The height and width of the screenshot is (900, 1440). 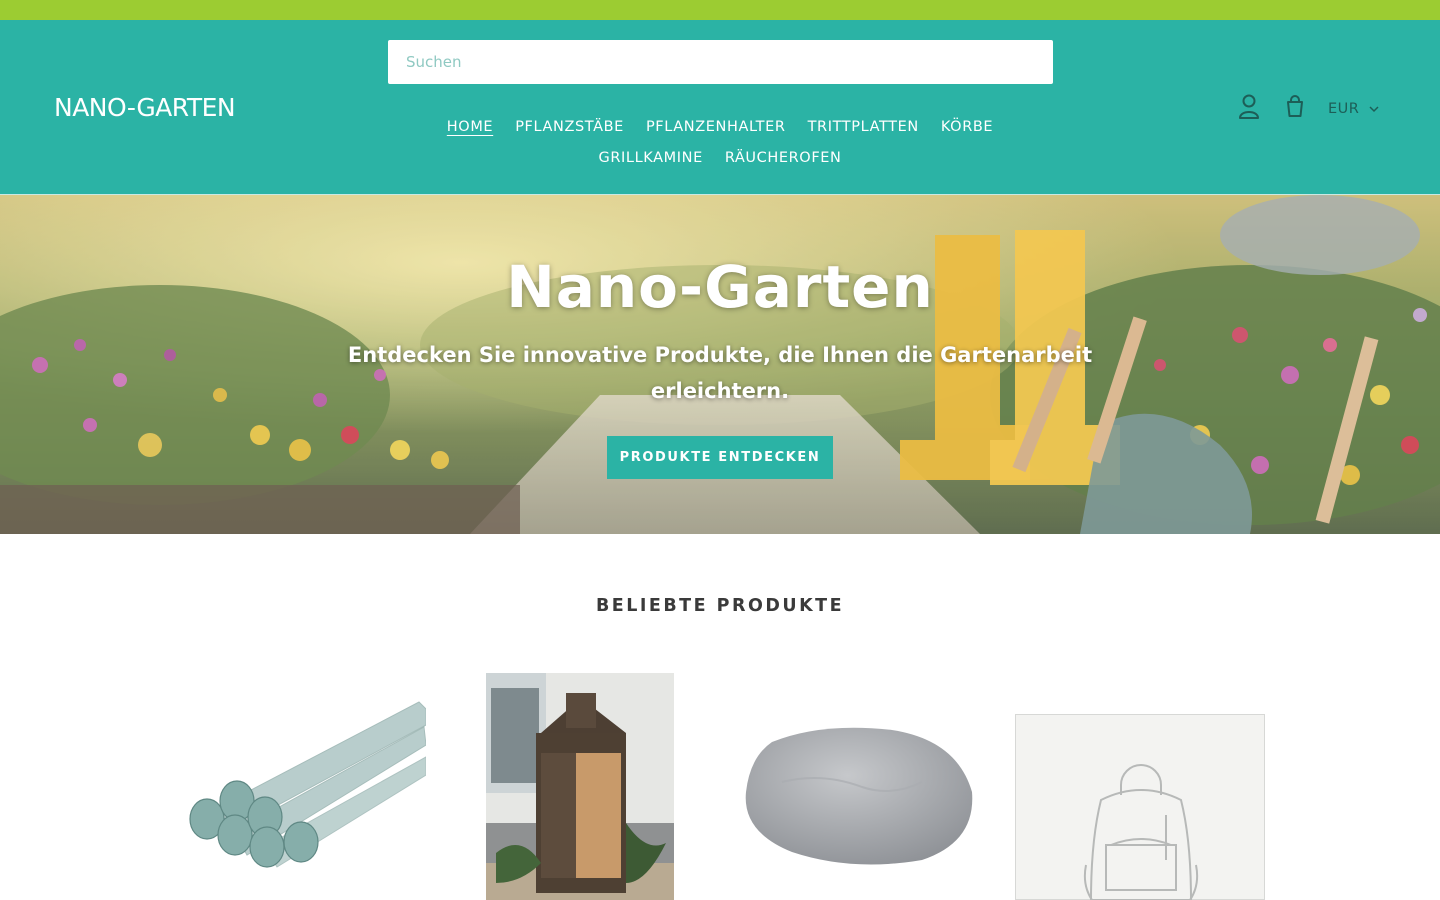 I want to click on plant-stakes-image, so click(x=308, y=784).